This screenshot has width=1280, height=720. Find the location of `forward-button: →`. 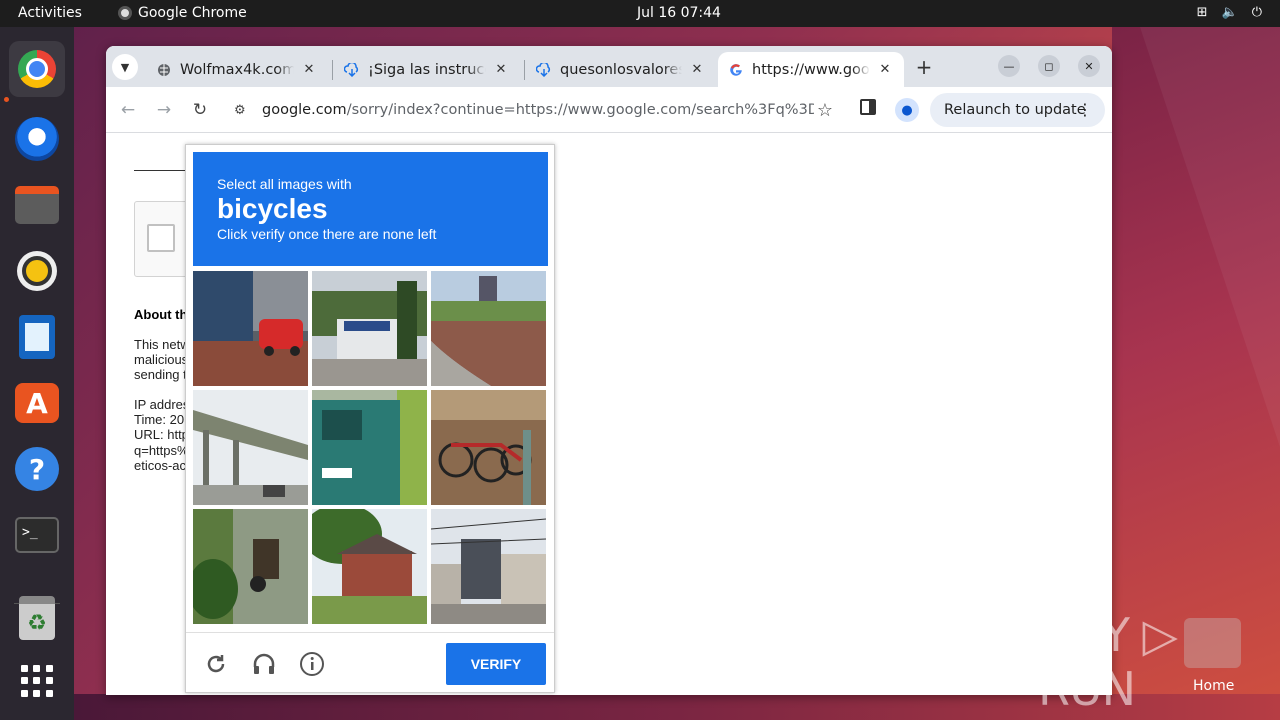

forward-button: → is located at coordinates (164, 110).